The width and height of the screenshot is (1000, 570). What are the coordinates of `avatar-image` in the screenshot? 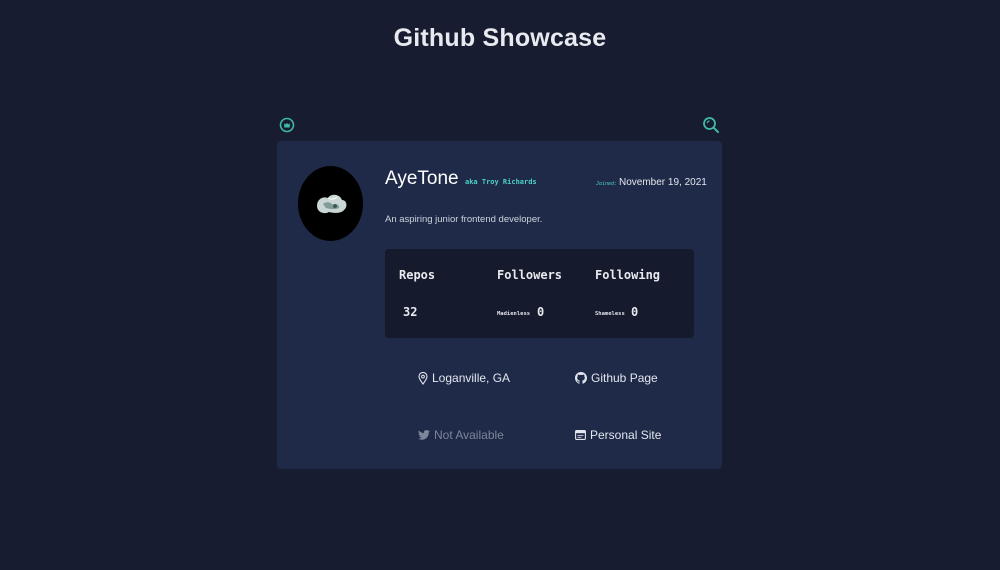 It's located at (331, 203).